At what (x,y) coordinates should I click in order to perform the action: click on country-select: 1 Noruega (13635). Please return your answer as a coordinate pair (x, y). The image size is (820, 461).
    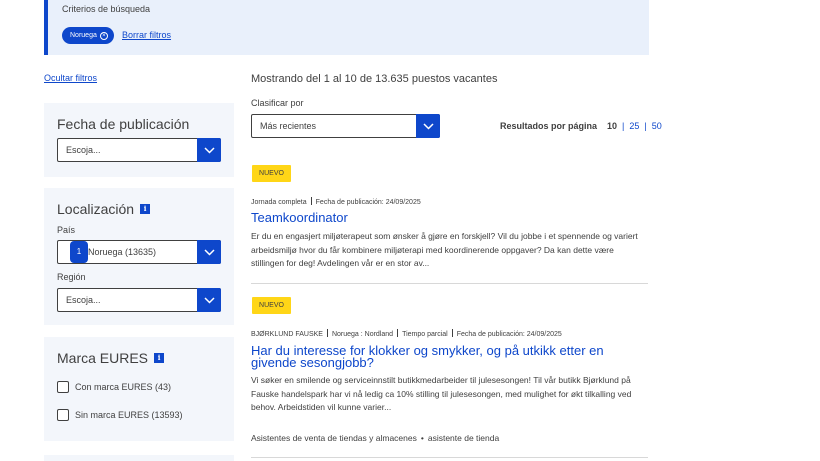
    Looking at the image, I should click on (139, 252).